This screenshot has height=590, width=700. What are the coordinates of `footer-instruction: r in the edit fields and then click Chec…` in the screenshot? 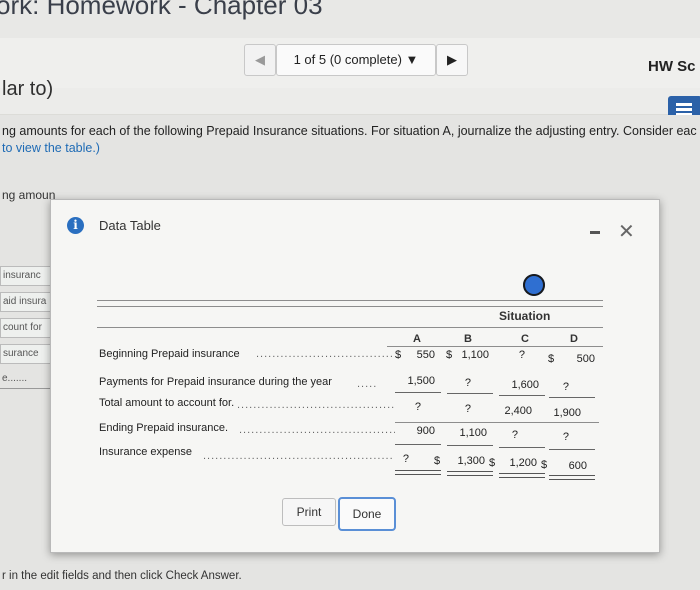 It's located at (122, 576).